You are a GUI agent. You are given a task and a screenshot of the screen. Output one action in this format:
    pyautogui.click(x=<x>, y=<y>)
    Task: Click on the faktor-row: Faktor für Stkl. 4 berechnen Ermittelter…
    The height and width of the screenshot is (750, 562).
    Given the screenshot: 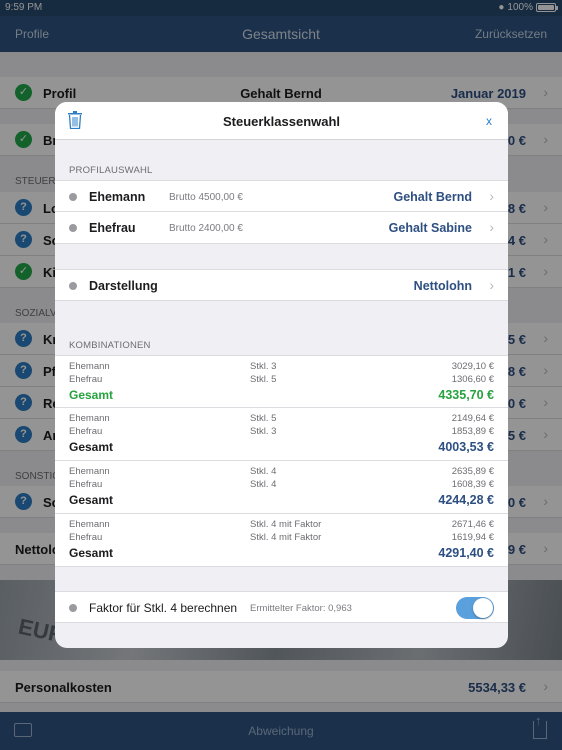 What is the action you would take?
    pyautogui.click(x=281, y=607)
    